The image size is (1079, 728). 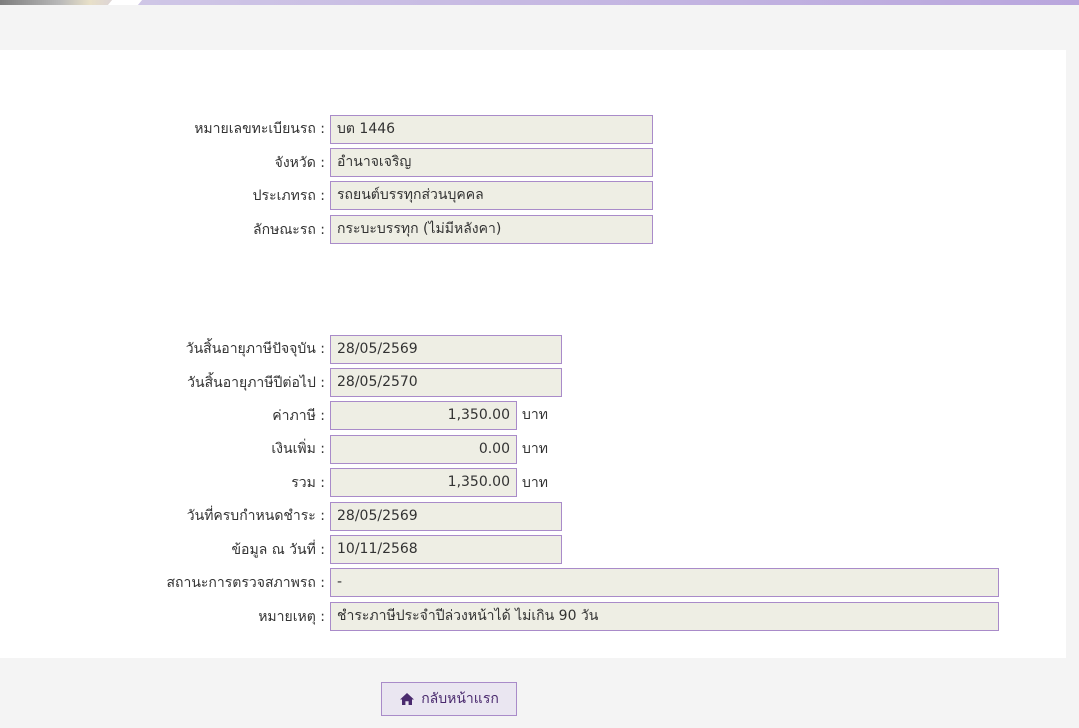 I want to click on next-expiry-field: 28/05/2570, so click(x=446, y=382).